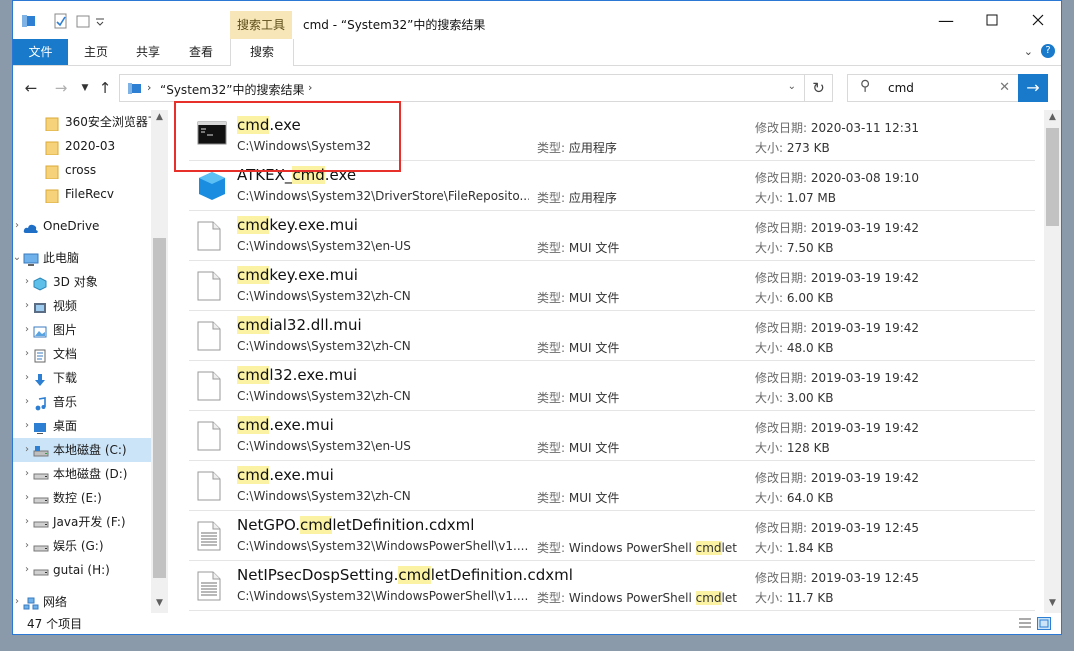 The height and width of the screenshot is (651, 1074). What do you see at coordinates (201, 52) in the screenshot?
I see `tab-view: 查看` at bounding box center [201, 52].